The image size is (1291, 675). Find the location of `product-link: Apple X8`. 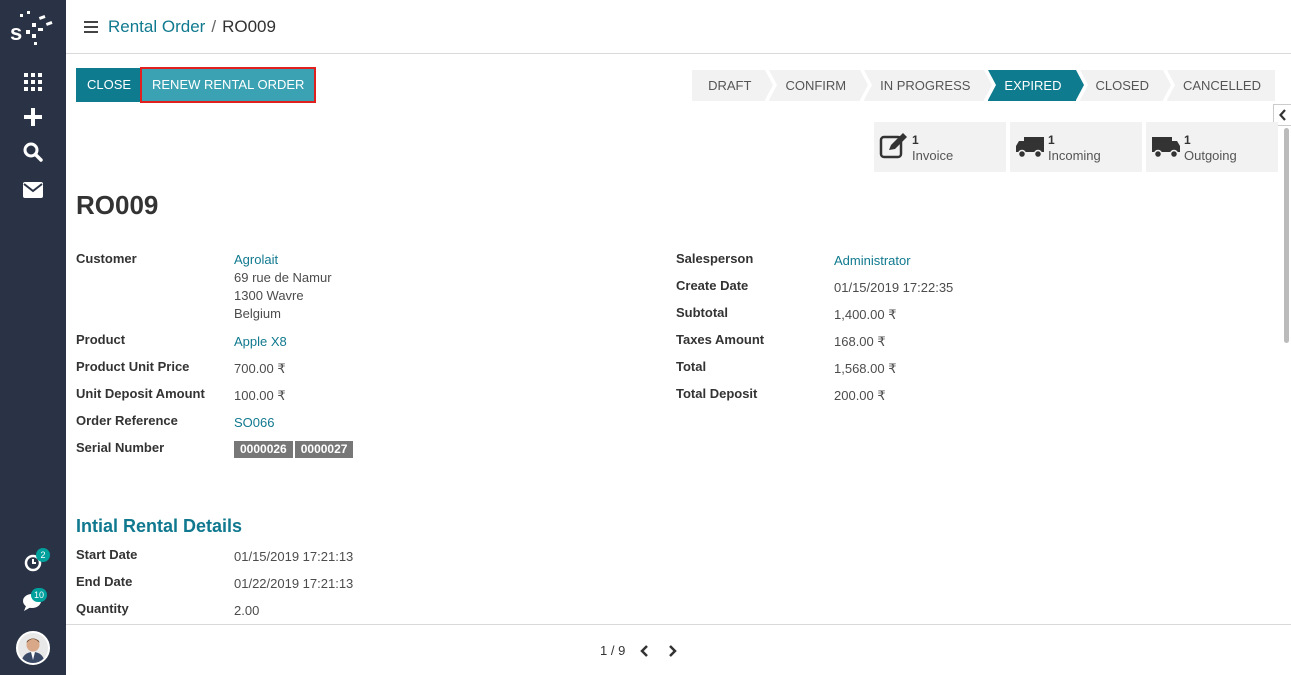

product-link: Apple X8 is located at coordinates (260, 341).